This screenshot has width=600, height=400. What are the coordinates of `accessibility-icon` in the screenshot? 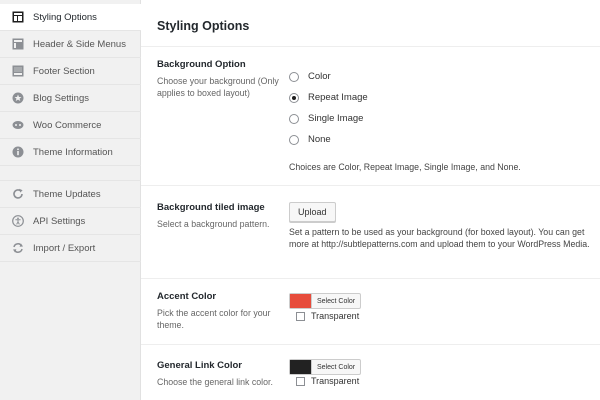 It's located at (18, 221).